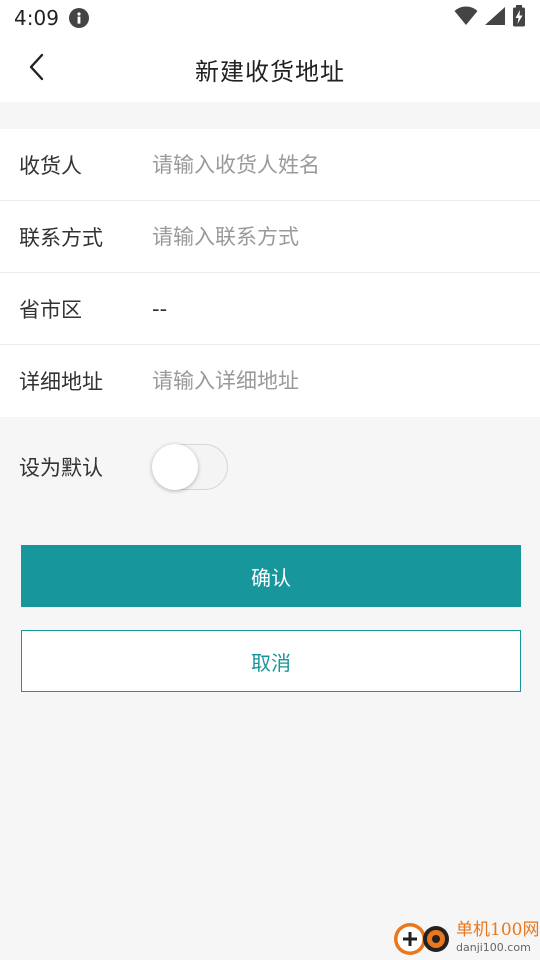 The image size is (540, 960). What do you see at coordinates (271, 661) in the screenshot?
I see `cancel-button: 取消` at bounding box center [271, 661].